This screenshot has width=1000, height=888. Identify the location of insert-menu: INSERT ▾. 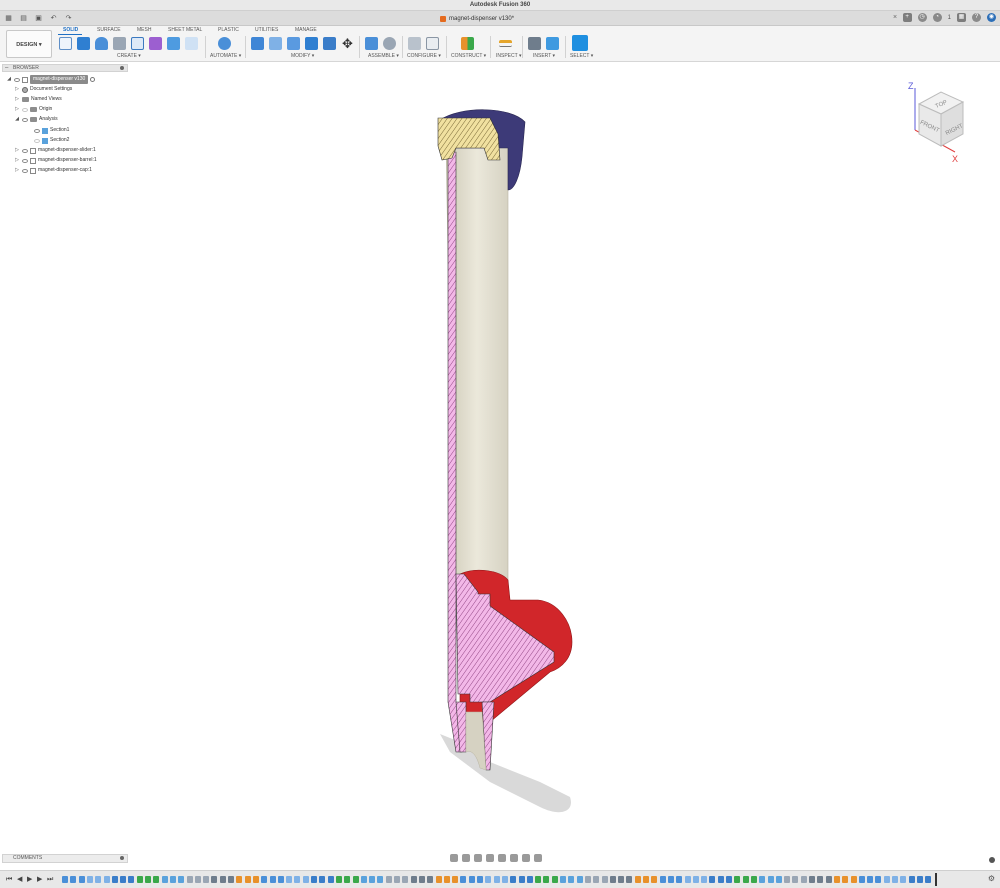
(544, 56).